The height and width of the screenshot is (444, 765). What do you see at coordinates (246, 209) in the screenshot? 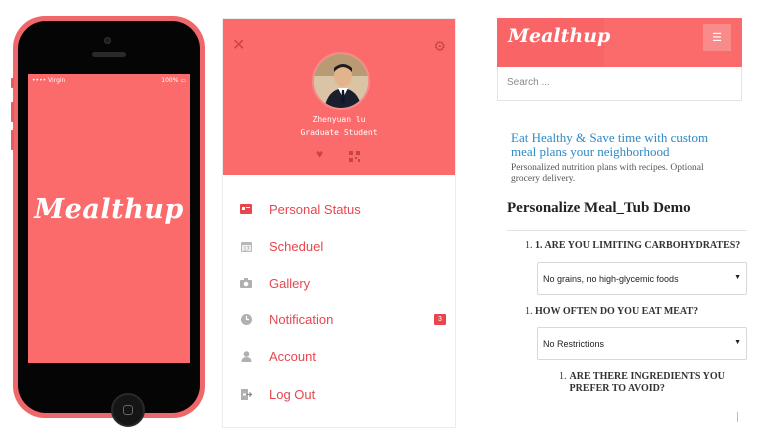
I see `id-card-icon` at bounding box center [246, 209].